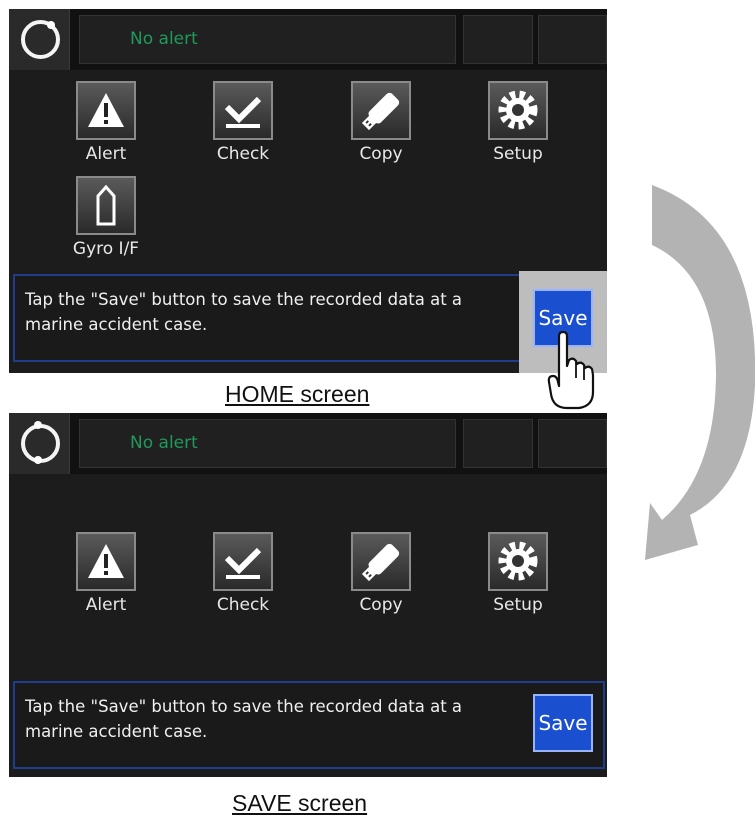  What do you see at coordinates (106, 249) in the screenshot?
I see `app-label: Gyro I/F` at bounding box center [106, 249].